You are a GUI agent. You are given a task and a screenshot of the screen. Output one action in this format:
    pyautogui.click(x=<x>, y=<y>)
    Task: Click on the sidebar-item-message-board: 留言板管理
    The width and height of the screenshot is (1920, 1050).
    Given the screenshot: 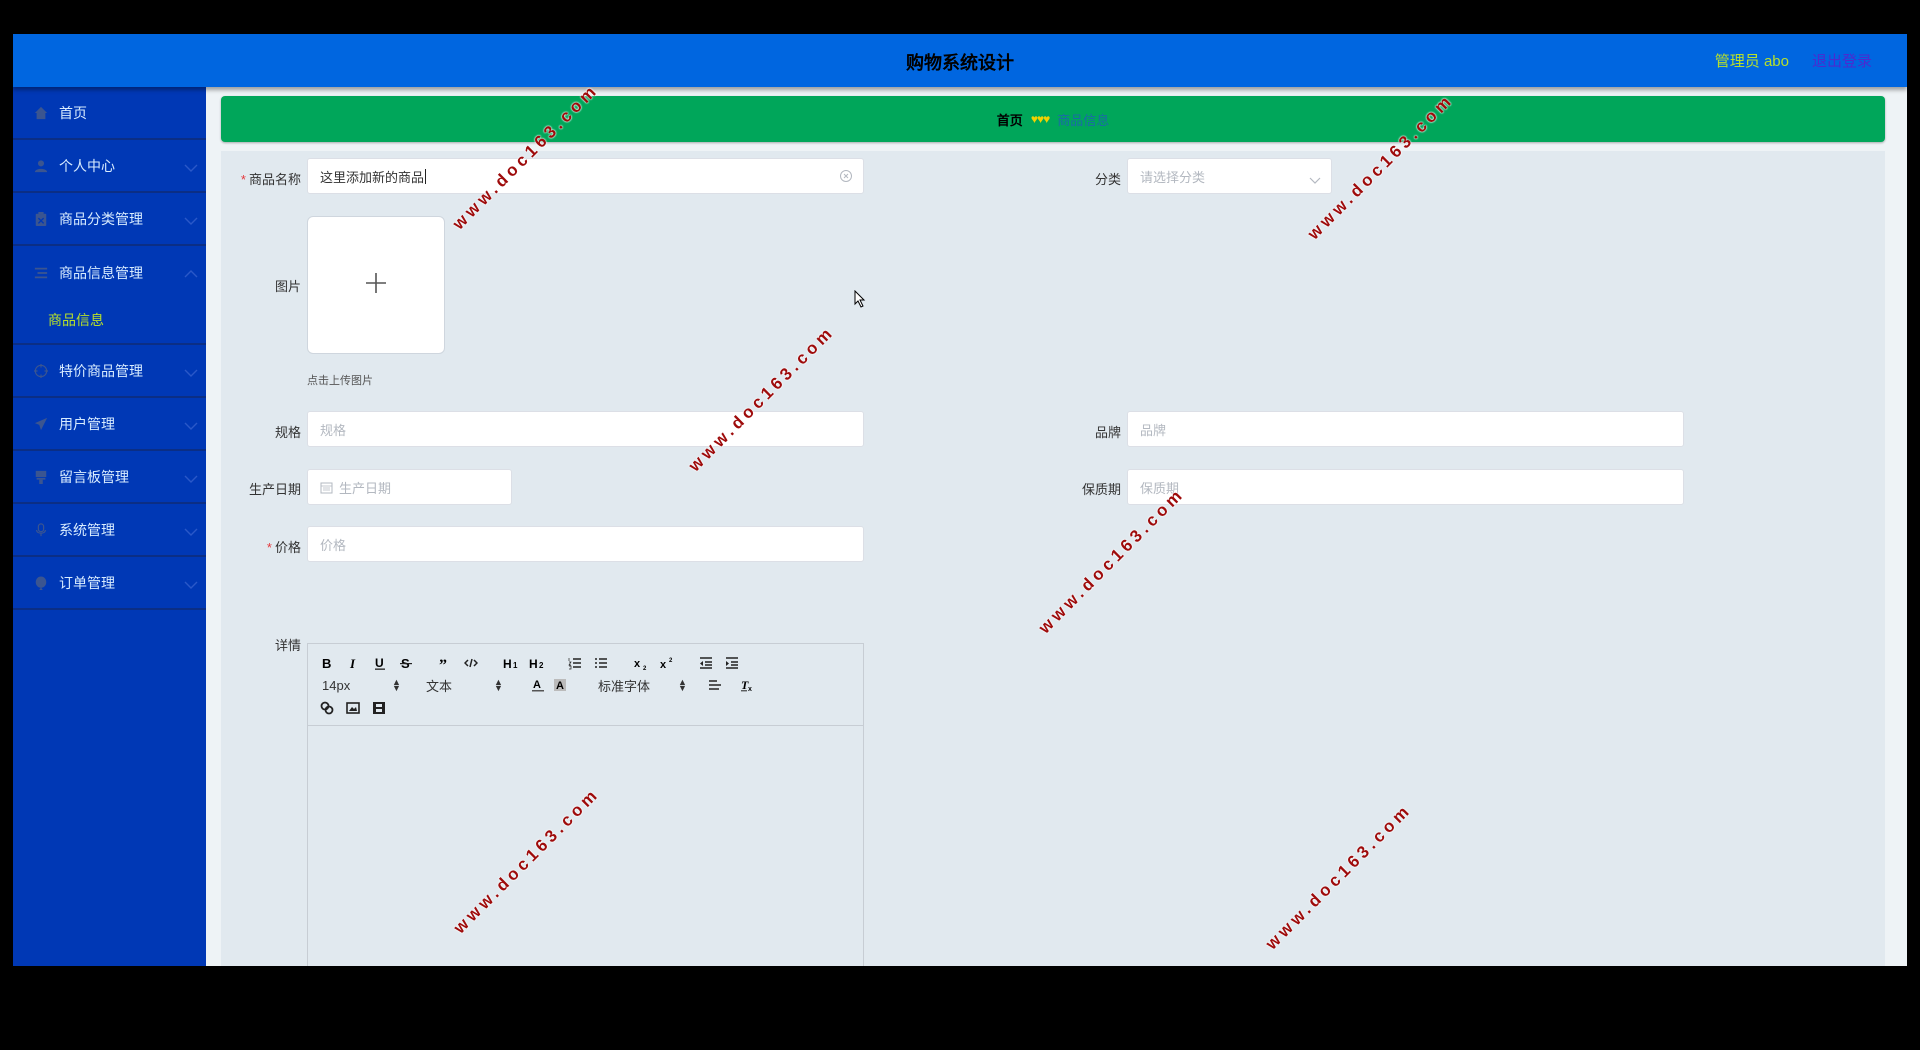 What is the action you would take?
    pyautogui.click(x=109, y=477)
    